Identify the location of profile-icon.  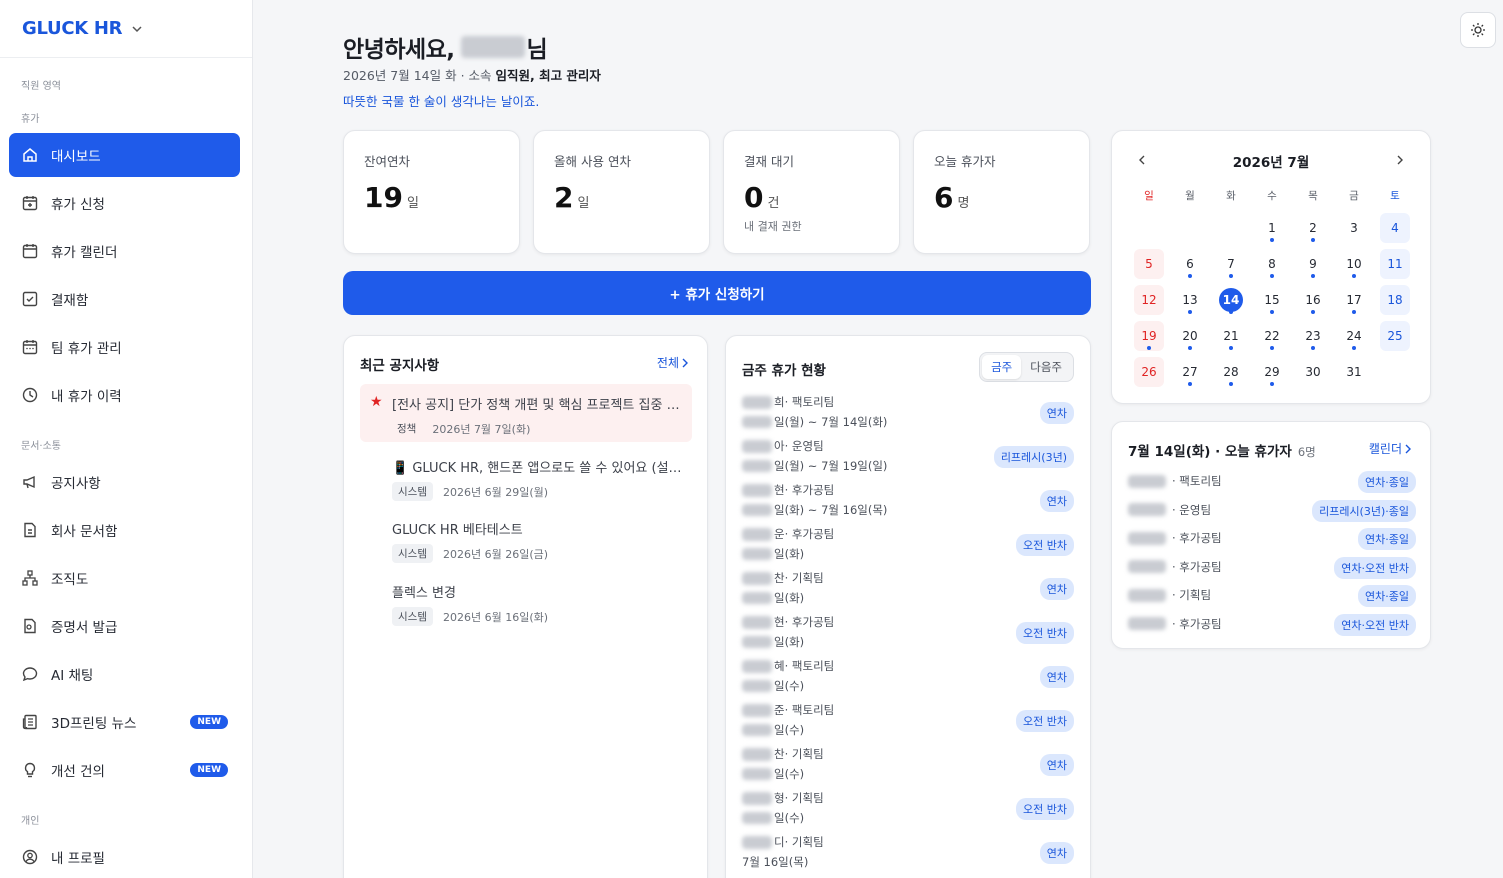
(30, 857).